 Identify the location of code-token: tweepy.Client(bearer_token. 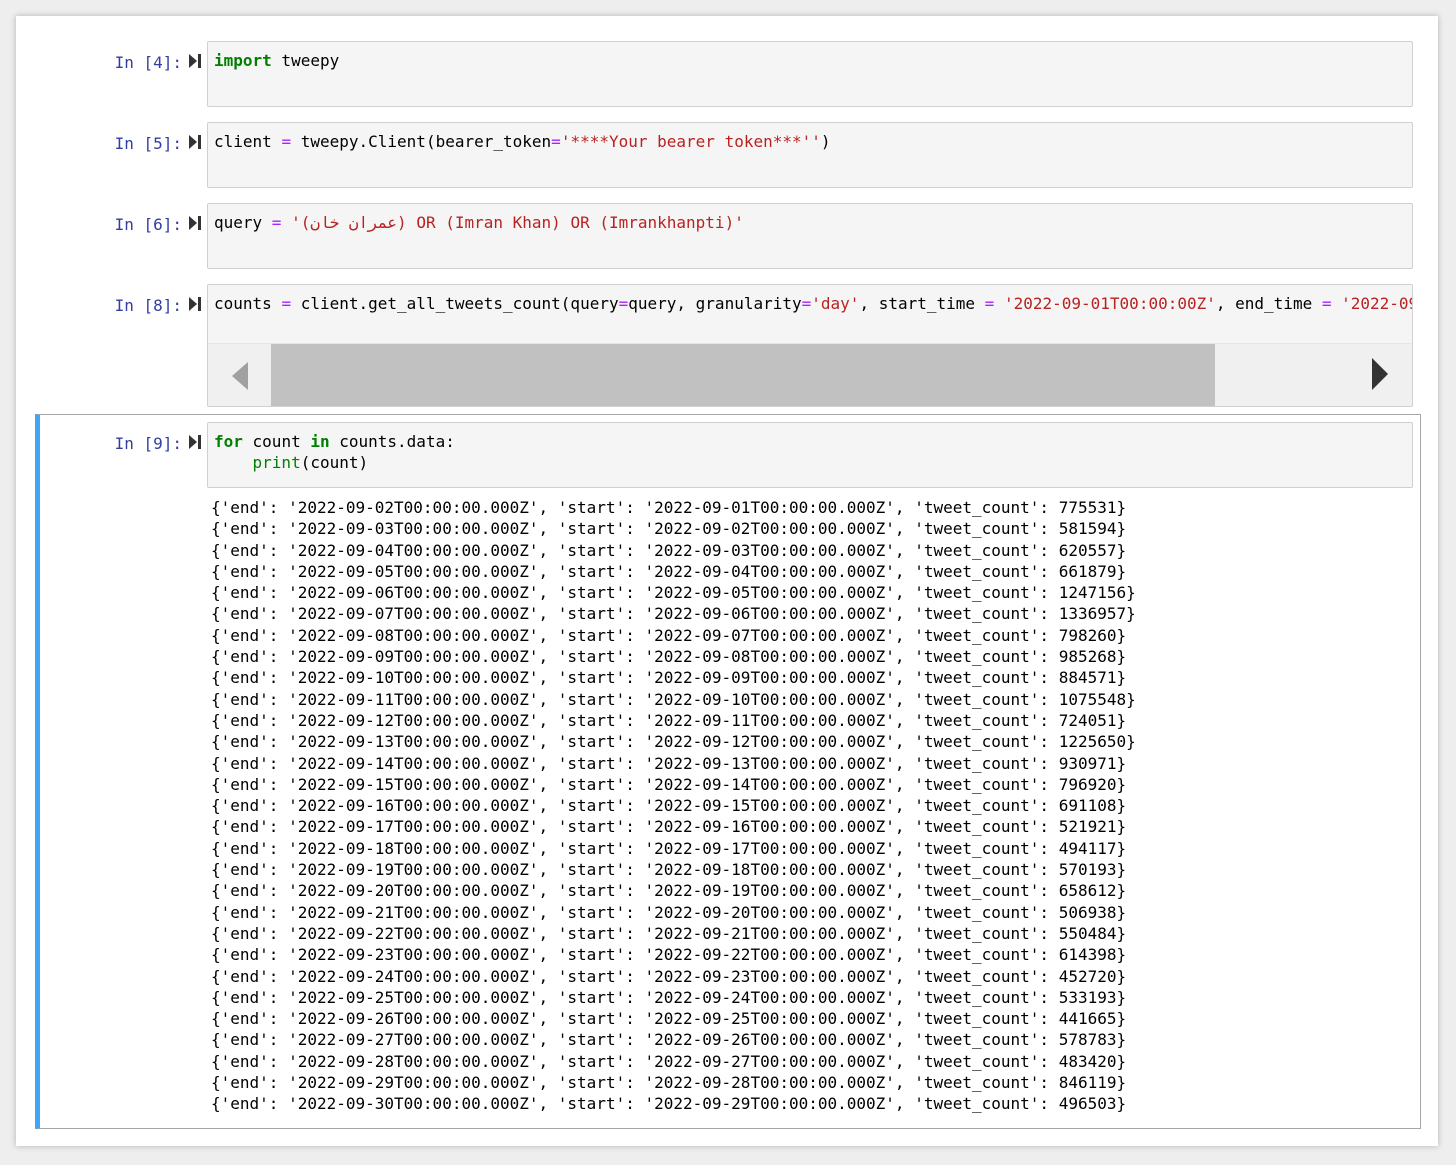
(421, 141).